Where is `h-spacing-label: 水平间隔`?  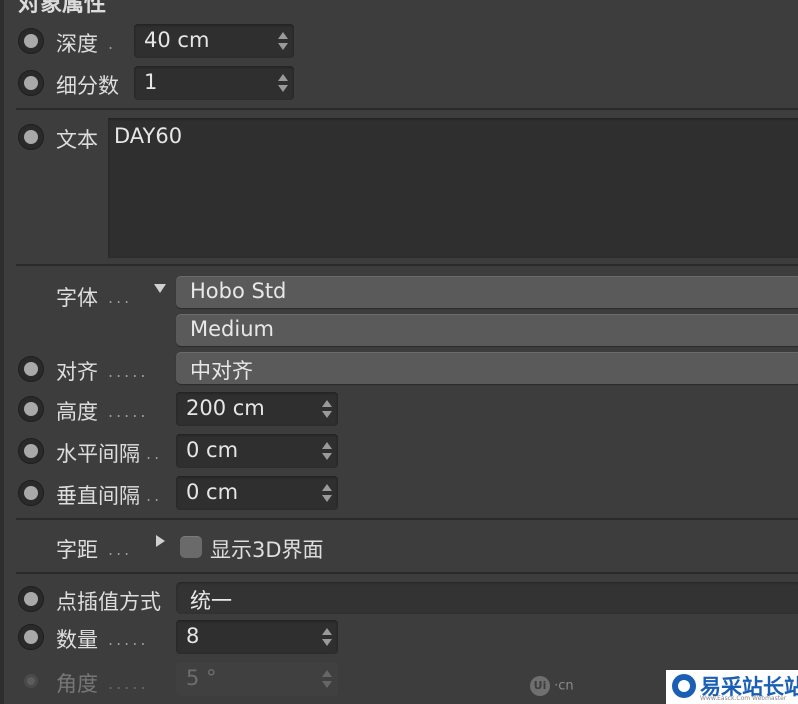 h-spacing-label: 水平间隔 is located at coordinates (98, 454).